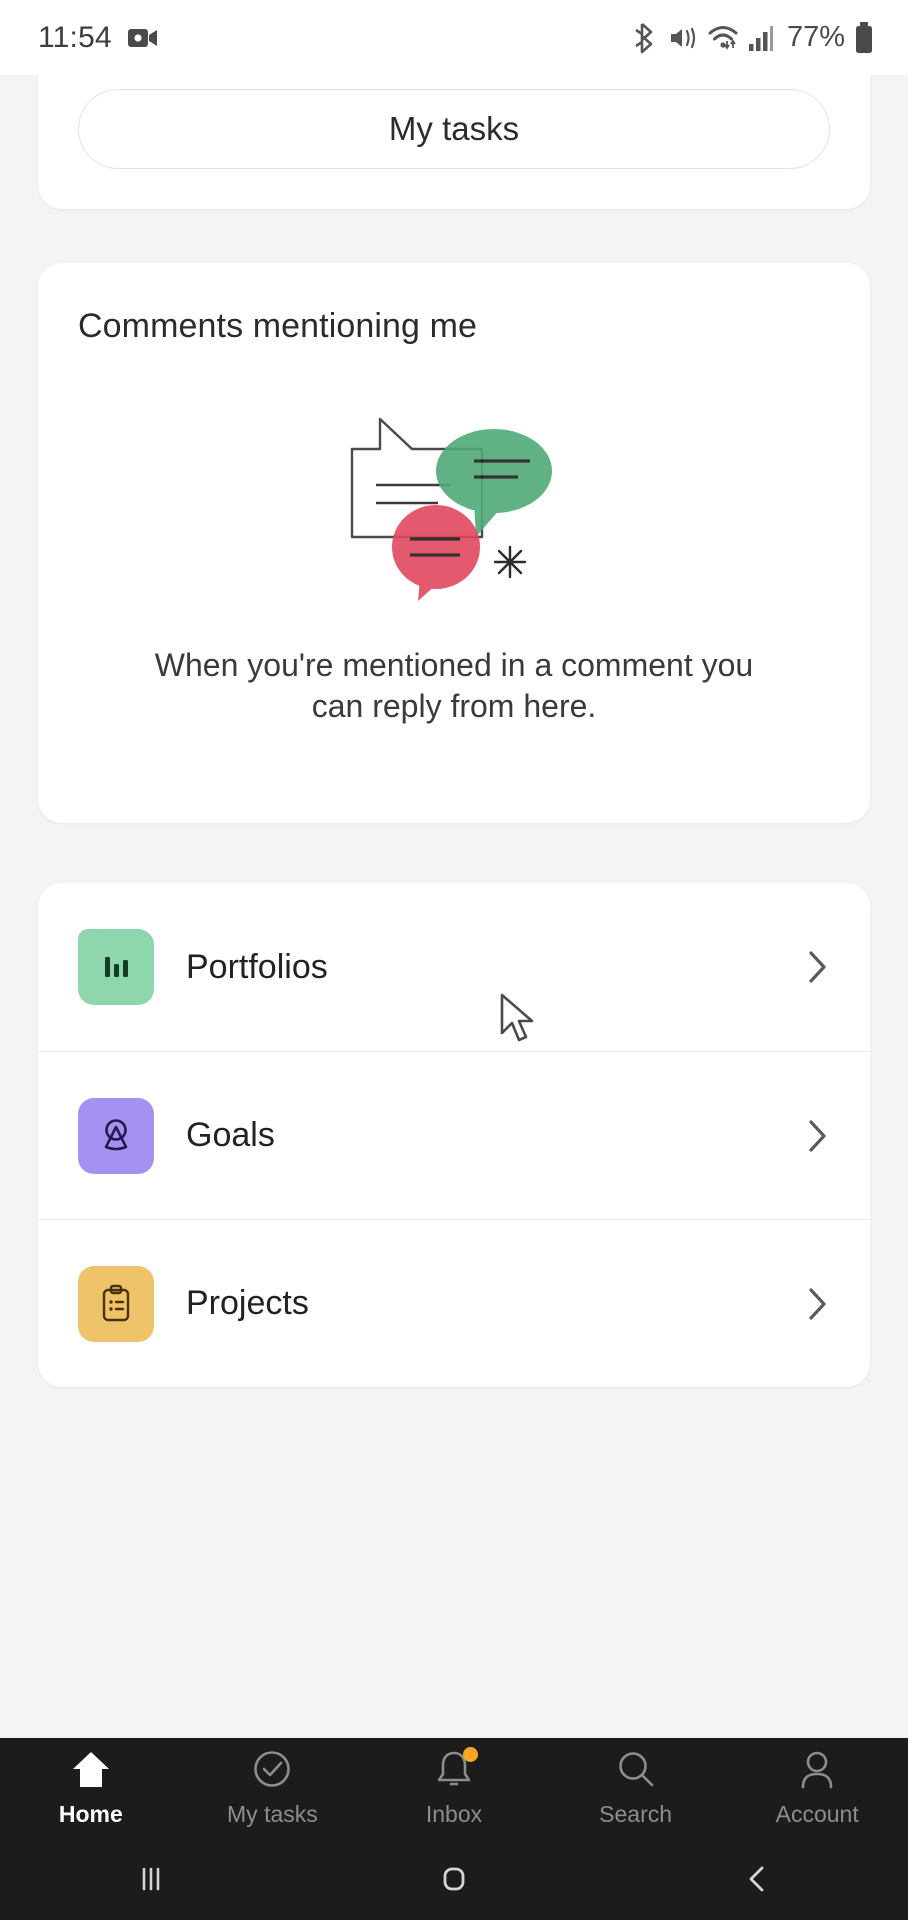 Image resolution: width=908 pixels, height=1920 pixels. What do you see at coordinates (116, 1135) in the screenshot?
I see `goal-target-icon` at bounding box center [116, 1135].